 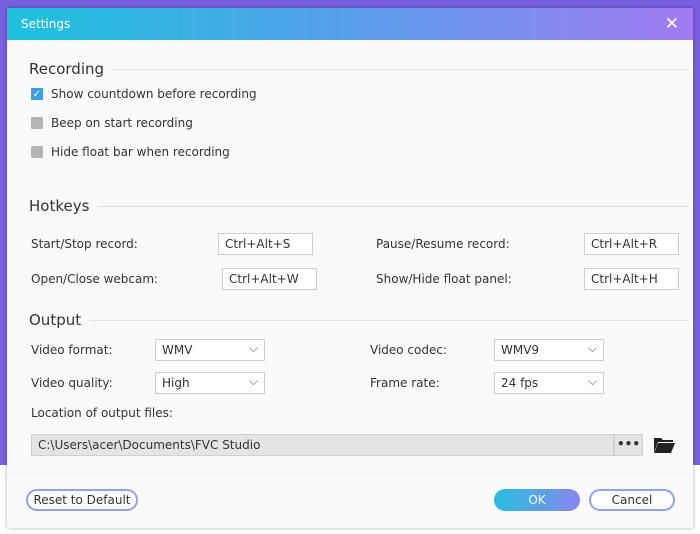 What do you see at coordinates (549, 383) in the screenshot?
I see `frame-rate-select: 24 fps ⌵` at bounding box center [549, 383].